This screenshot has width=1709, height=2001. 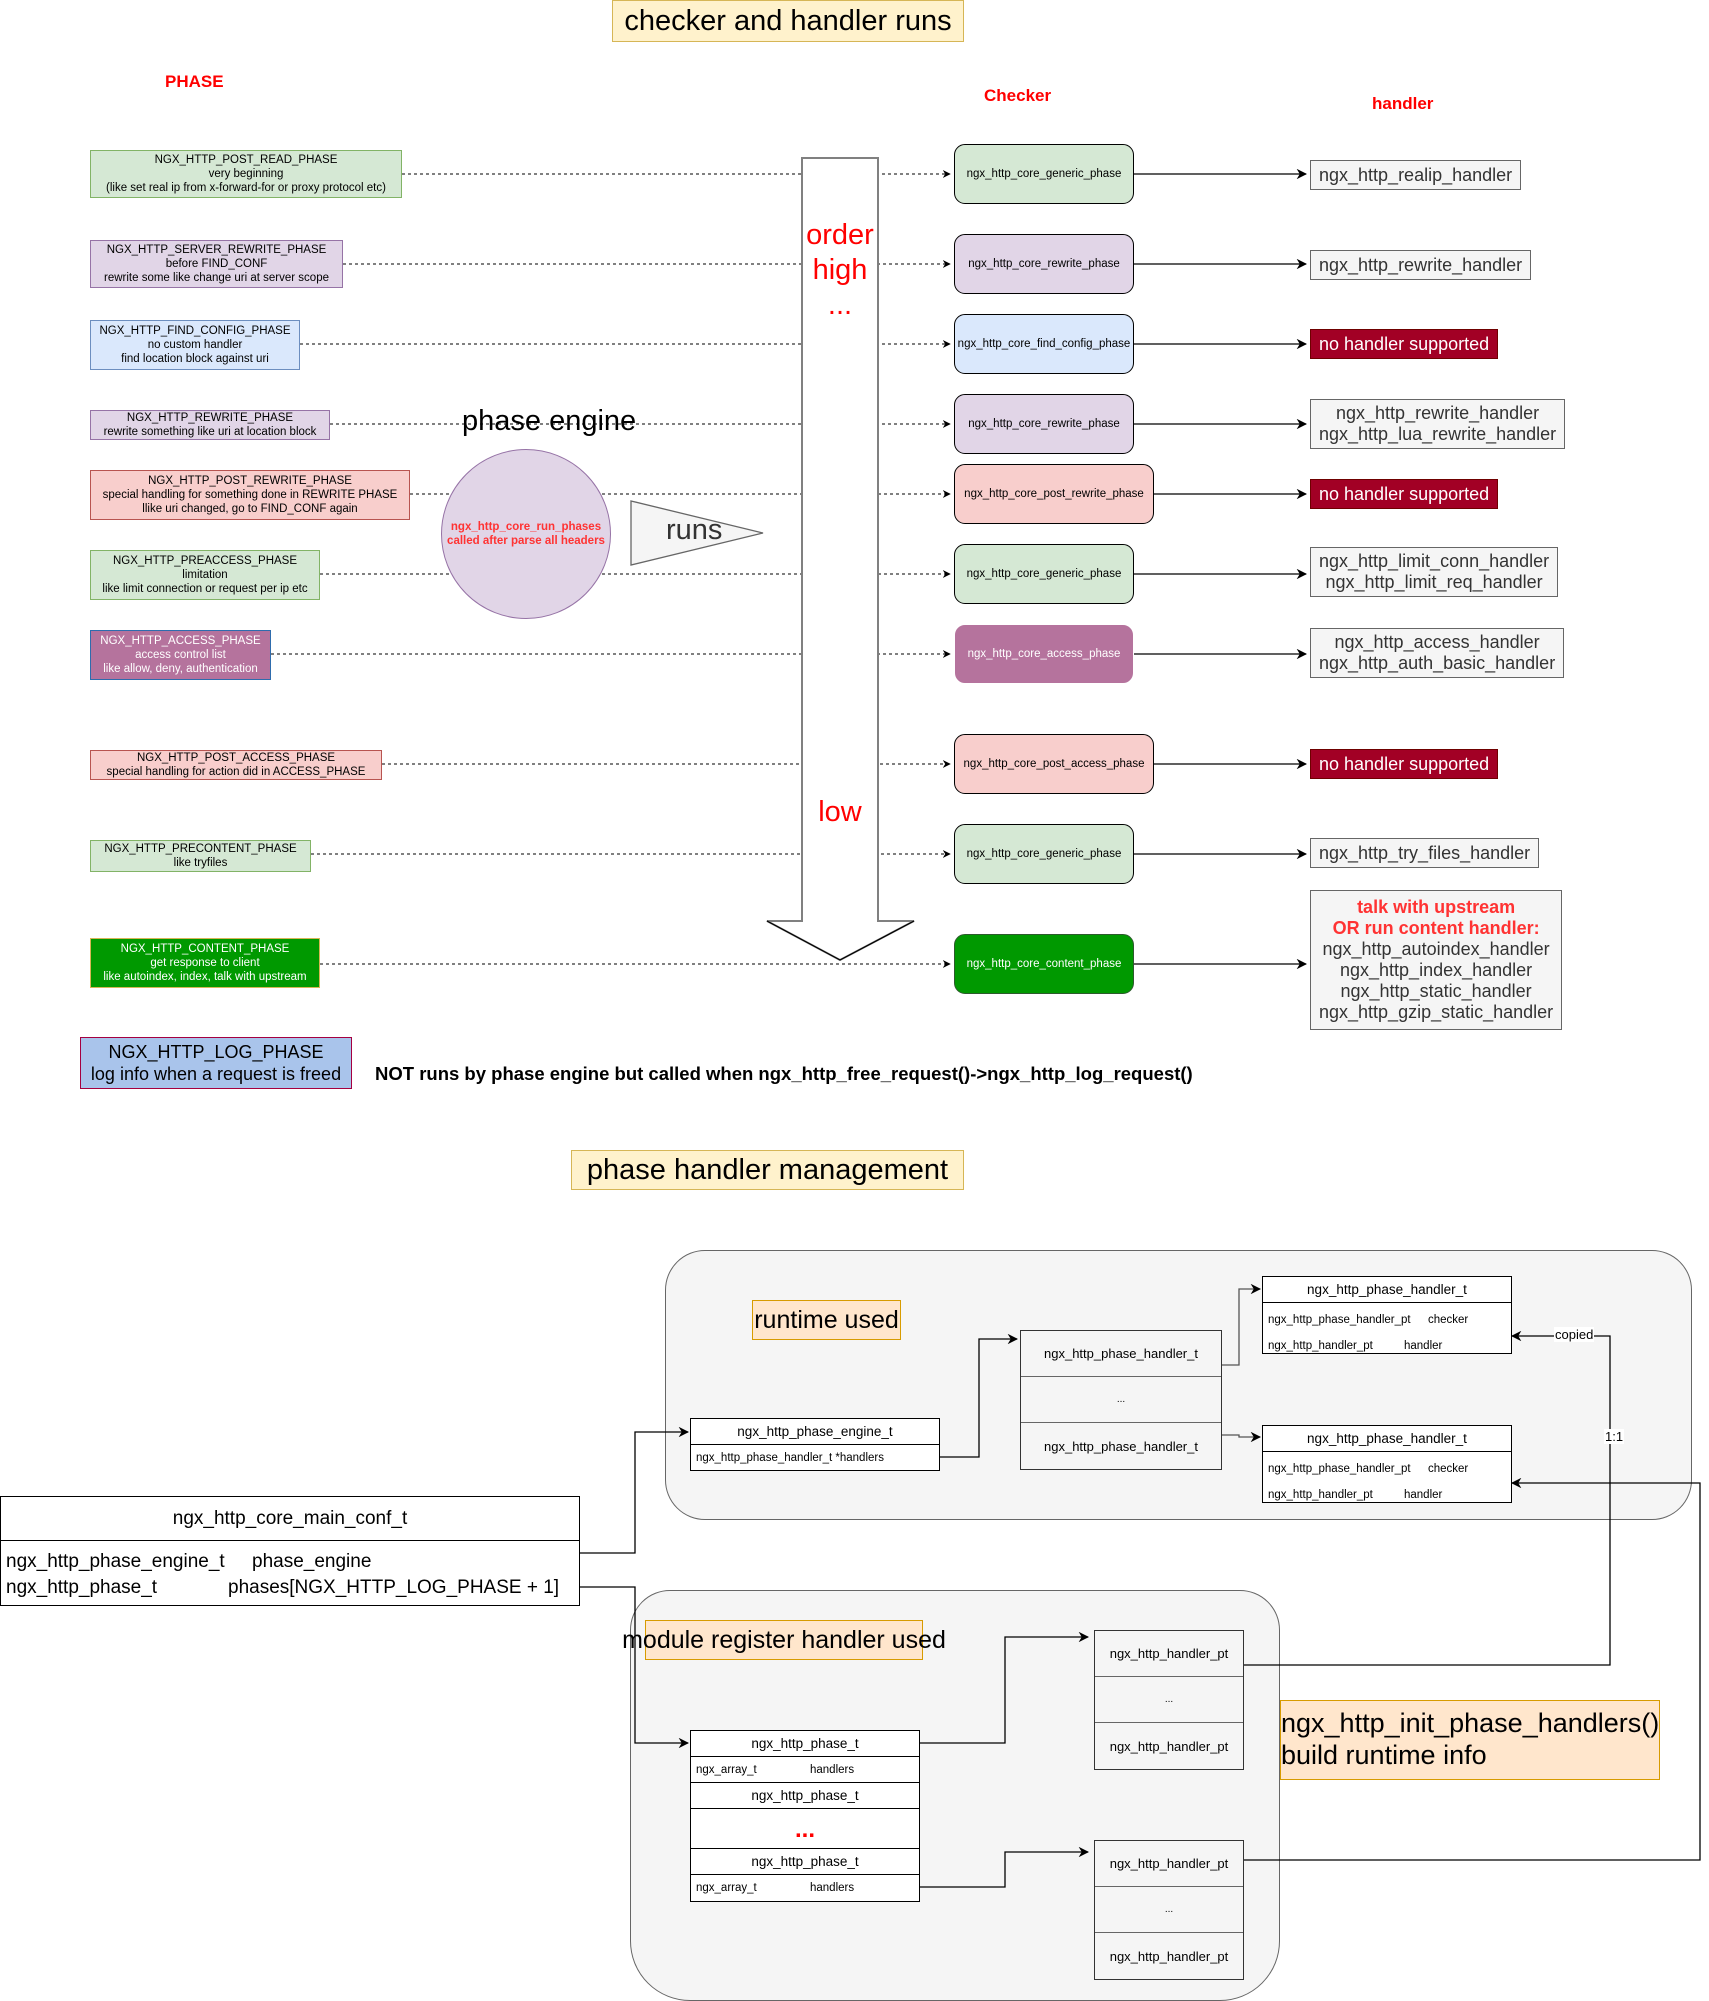 I want to click on field-phase-engine: ngx_http_phase_engine_t phase_engine, so click(x=189, y=1561).